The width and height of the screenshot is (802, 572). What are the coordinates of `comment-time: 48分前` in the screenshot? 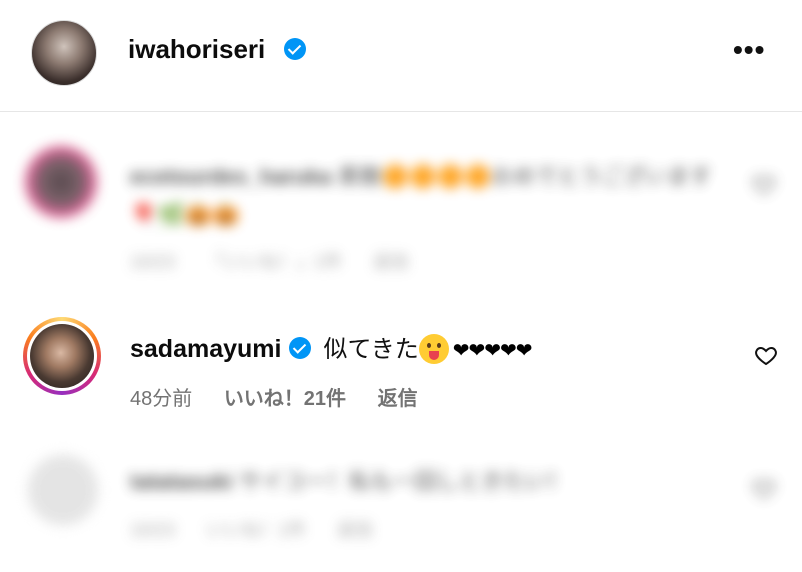 It's located at (161, 399).